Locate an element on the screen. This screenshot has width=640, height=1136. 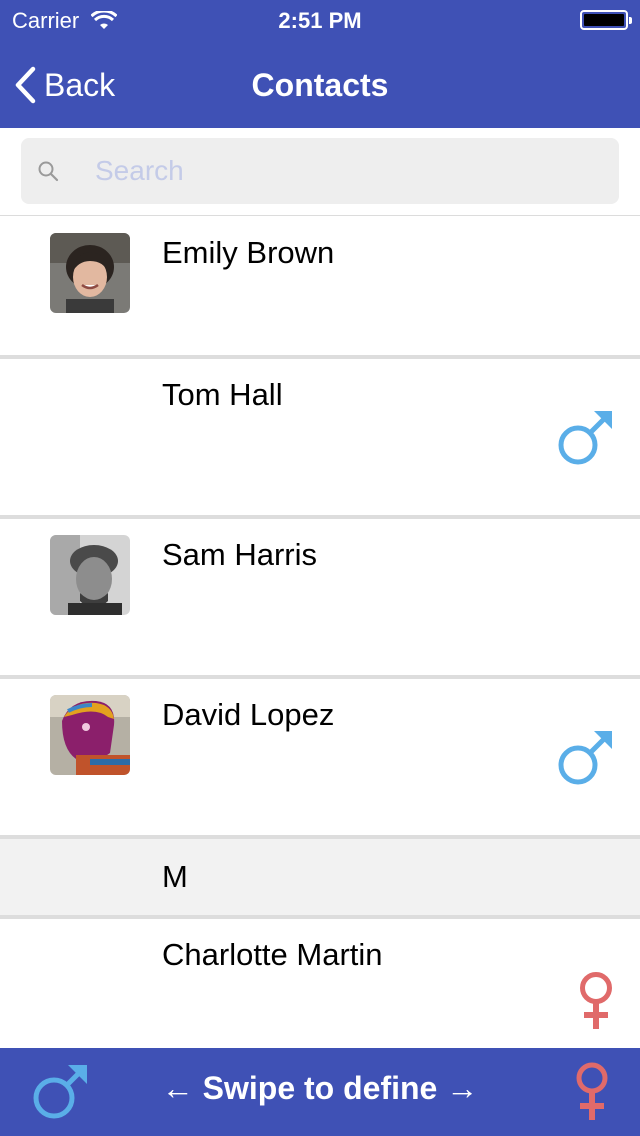
contact-row-emily-brown: Emily Brown is located at coordinates (320, 288).